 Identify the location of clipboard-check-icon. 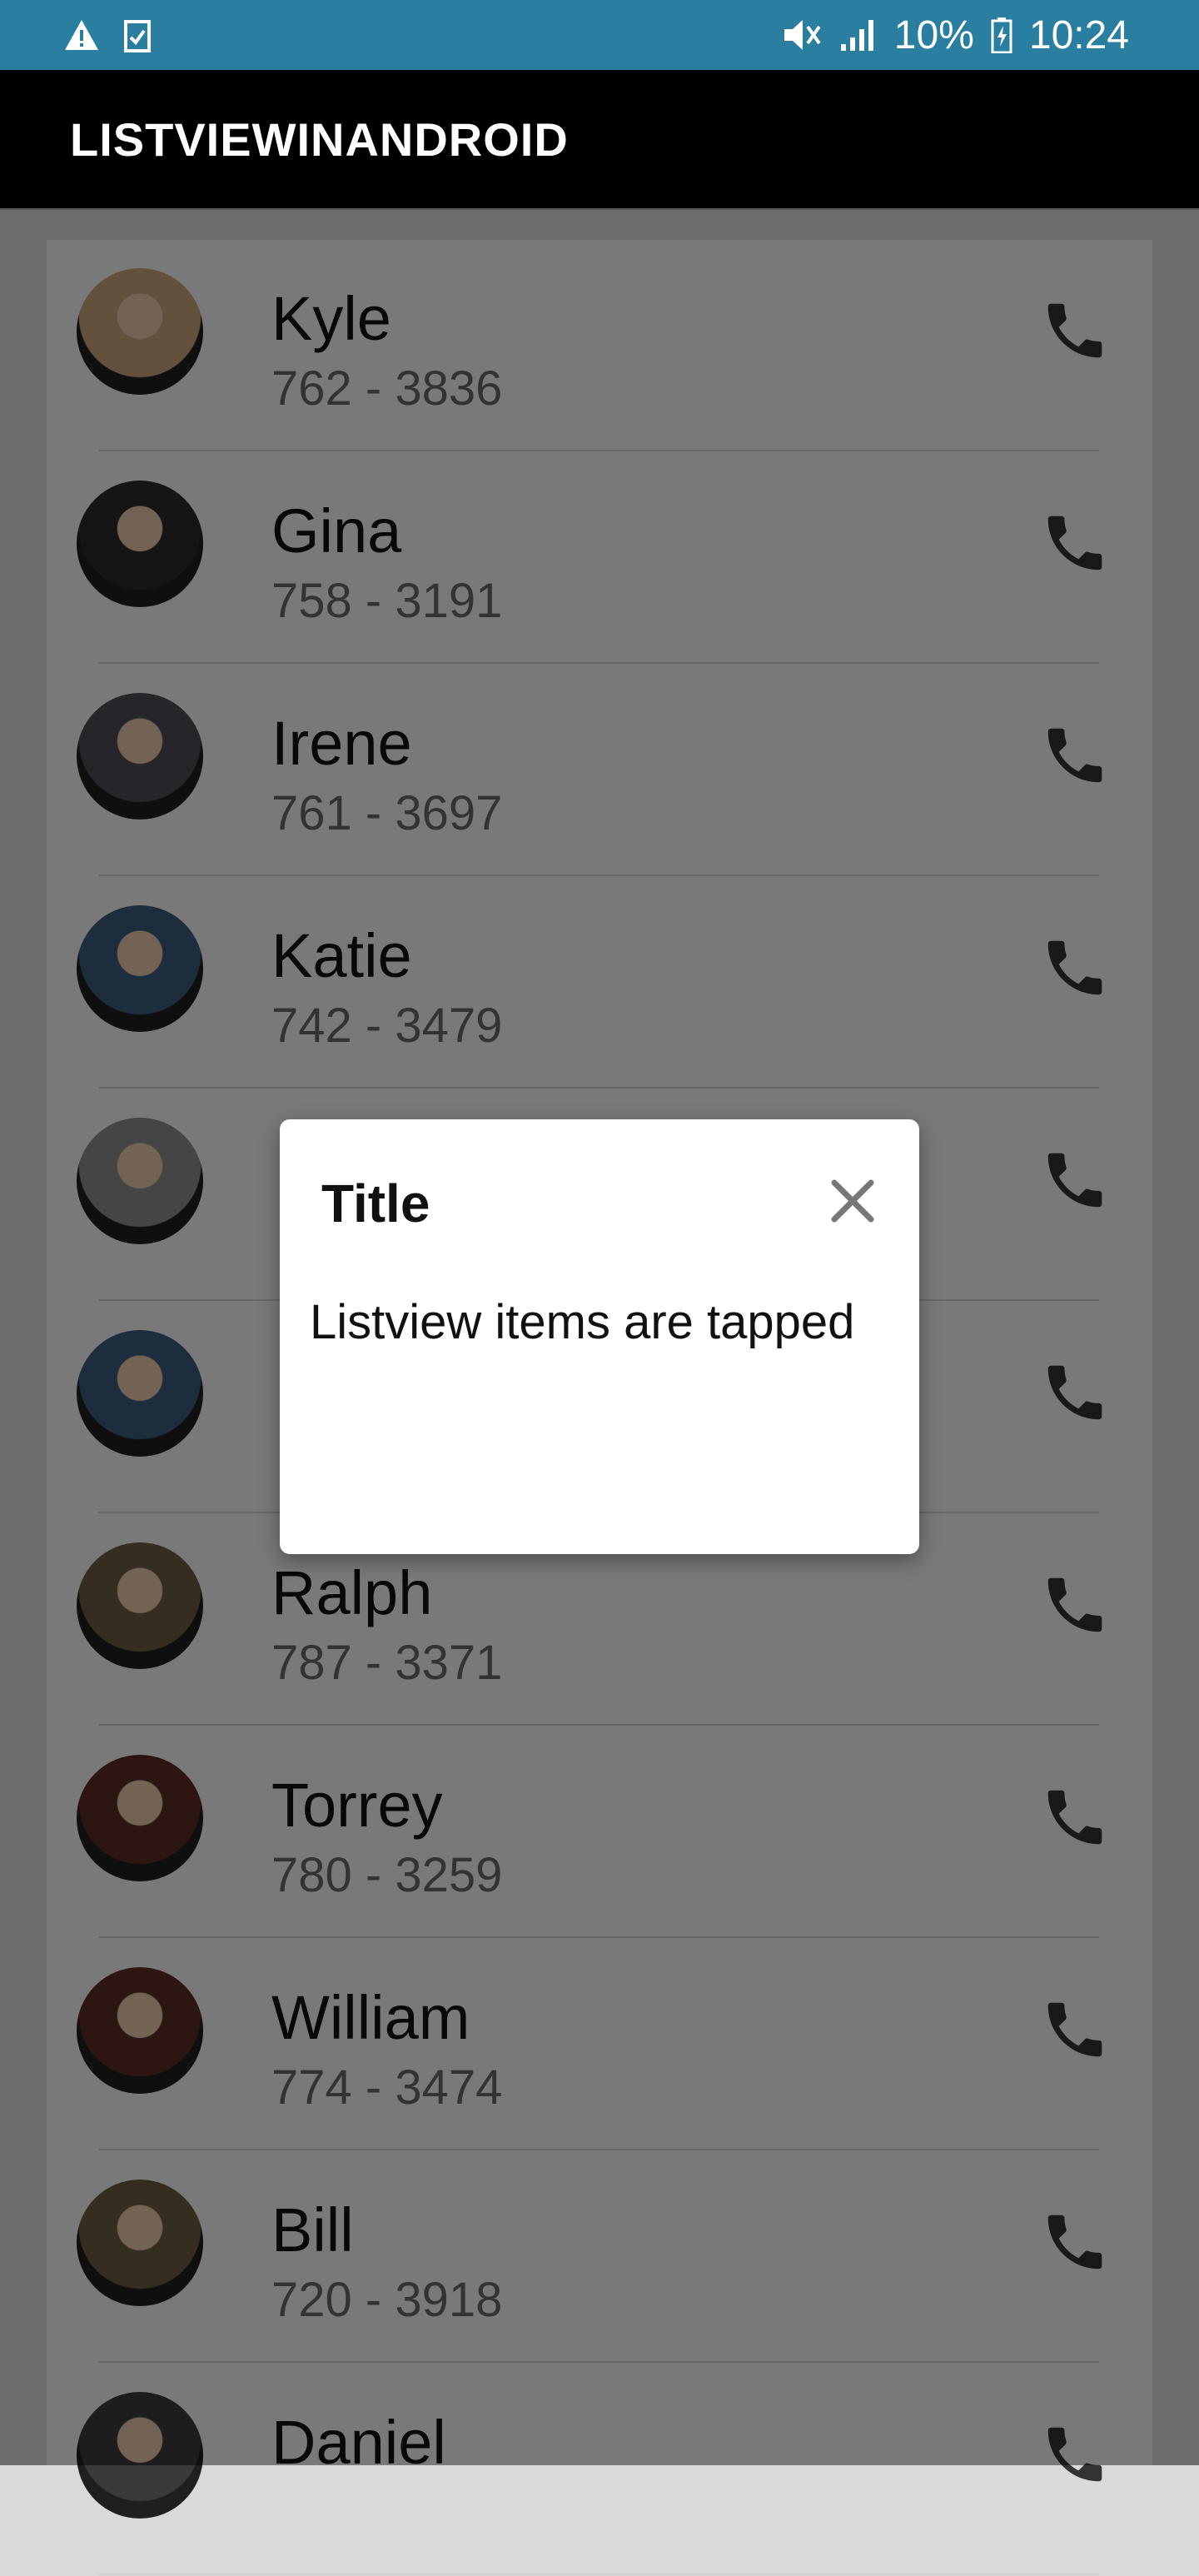
(137, 34).